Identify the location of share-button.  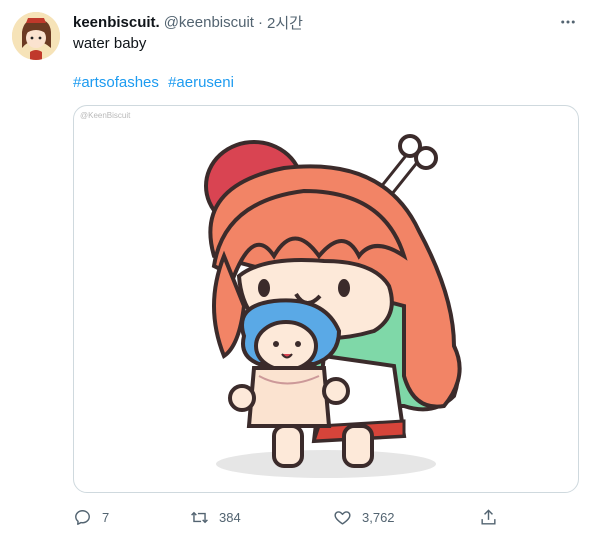
(488, 517).